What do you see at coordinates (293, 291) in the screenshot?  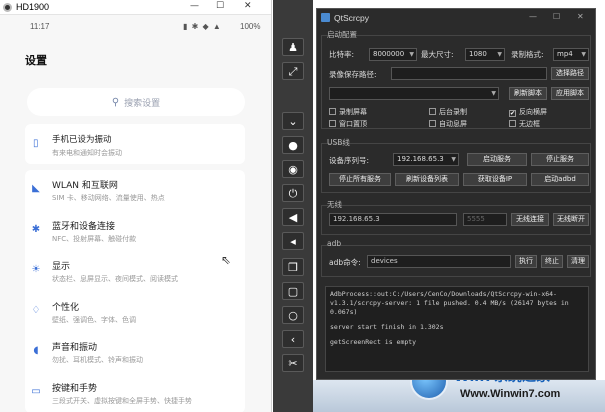 I see `home-button: ▢` at bounding box center [293, 291].